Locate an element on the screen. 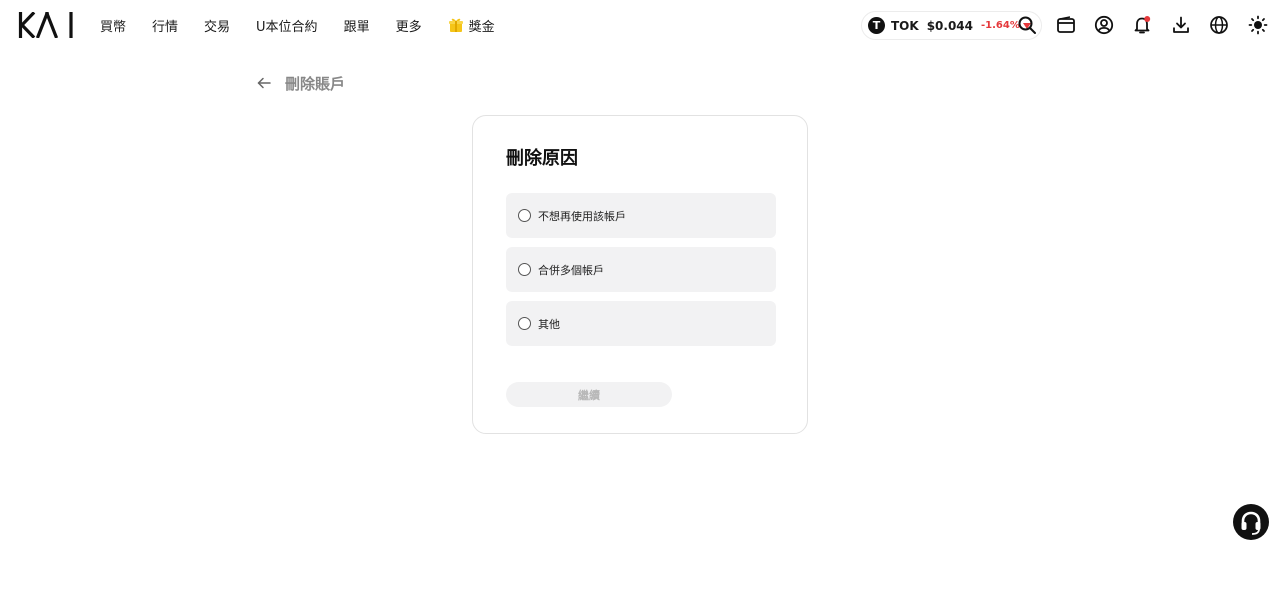 Image resolution: width=1280 pixels, height=591 pixels. nav-copy-trading: 跟單 is located at coordinates (357, 25).